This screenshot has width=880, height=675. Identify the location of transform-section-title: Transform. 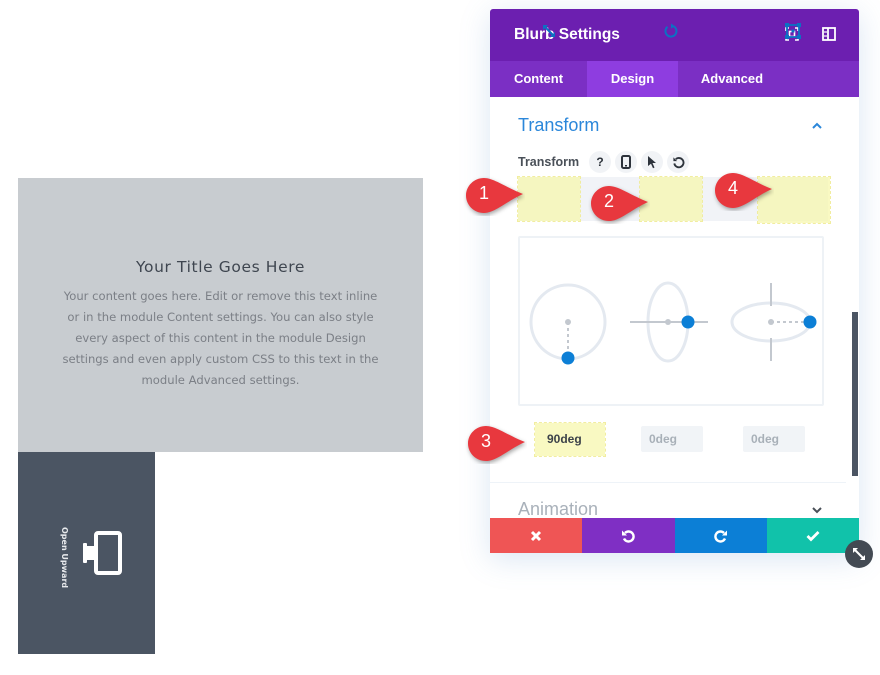
(558, 125).